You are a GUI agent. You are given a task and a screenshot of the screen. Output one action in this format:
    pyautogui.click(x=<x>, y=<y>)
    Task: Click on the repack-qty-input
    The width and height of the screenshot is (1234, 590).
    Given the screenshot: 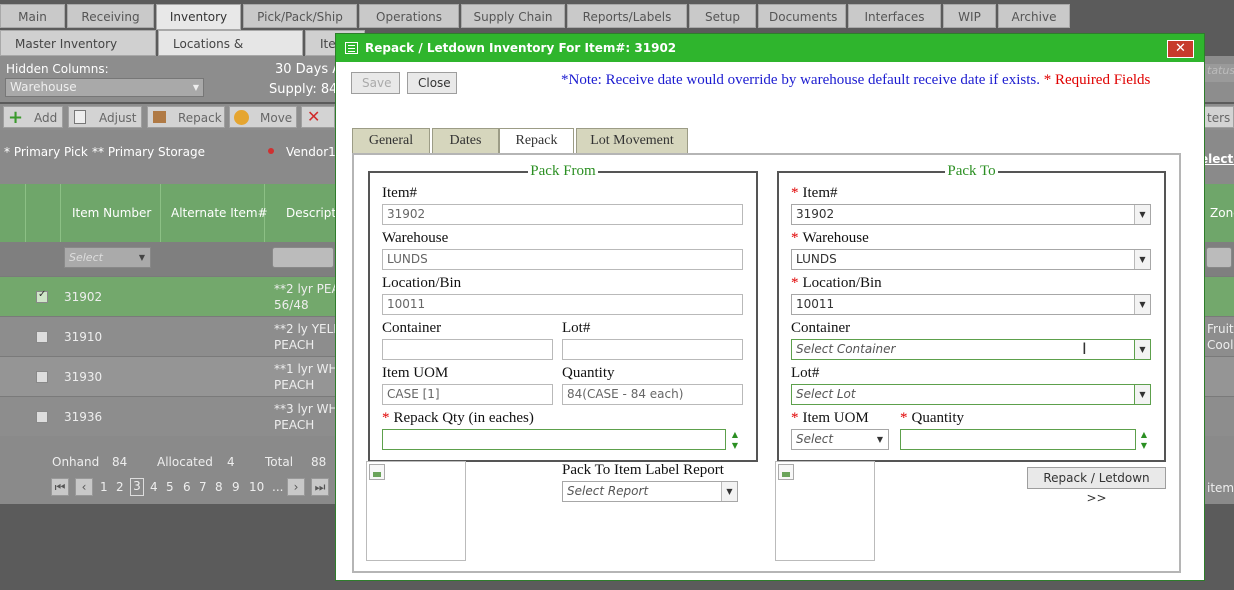 What is the action you would take?
    pyautogui.click(x=554, y=439)
    